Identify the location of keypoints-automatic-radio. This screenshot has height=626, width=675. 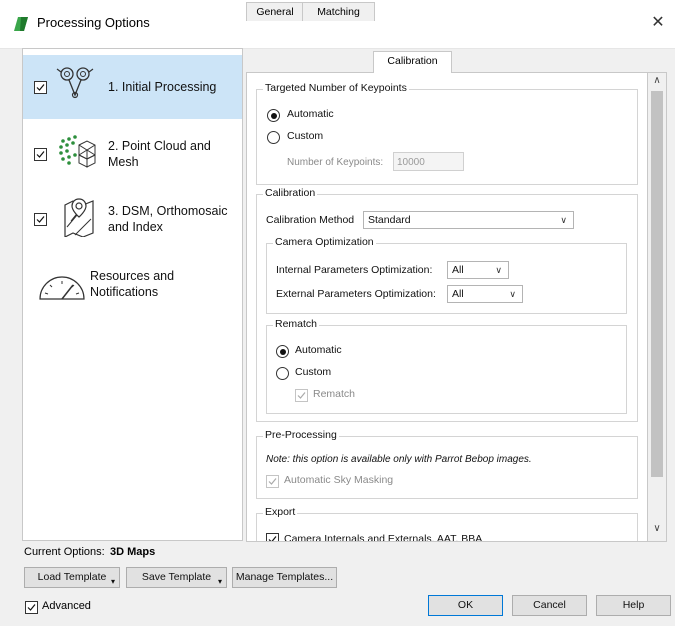
(273, 115).